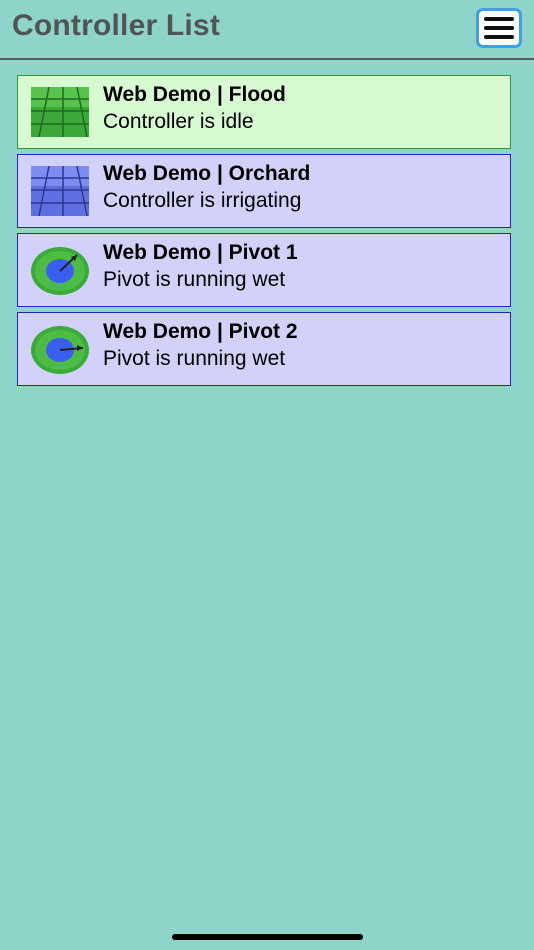  I want to click on controller-name: Web Demo | Flood, so click(194, 94).